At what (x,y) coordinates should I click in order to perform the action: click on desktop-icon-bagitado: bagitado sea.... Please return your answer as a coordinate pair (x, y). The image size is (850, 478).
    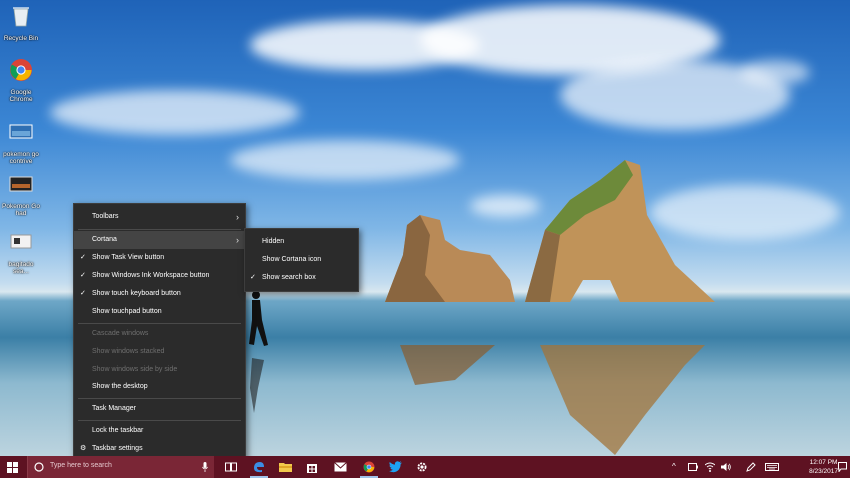
    Looking at the image, I should click on (21, 252).